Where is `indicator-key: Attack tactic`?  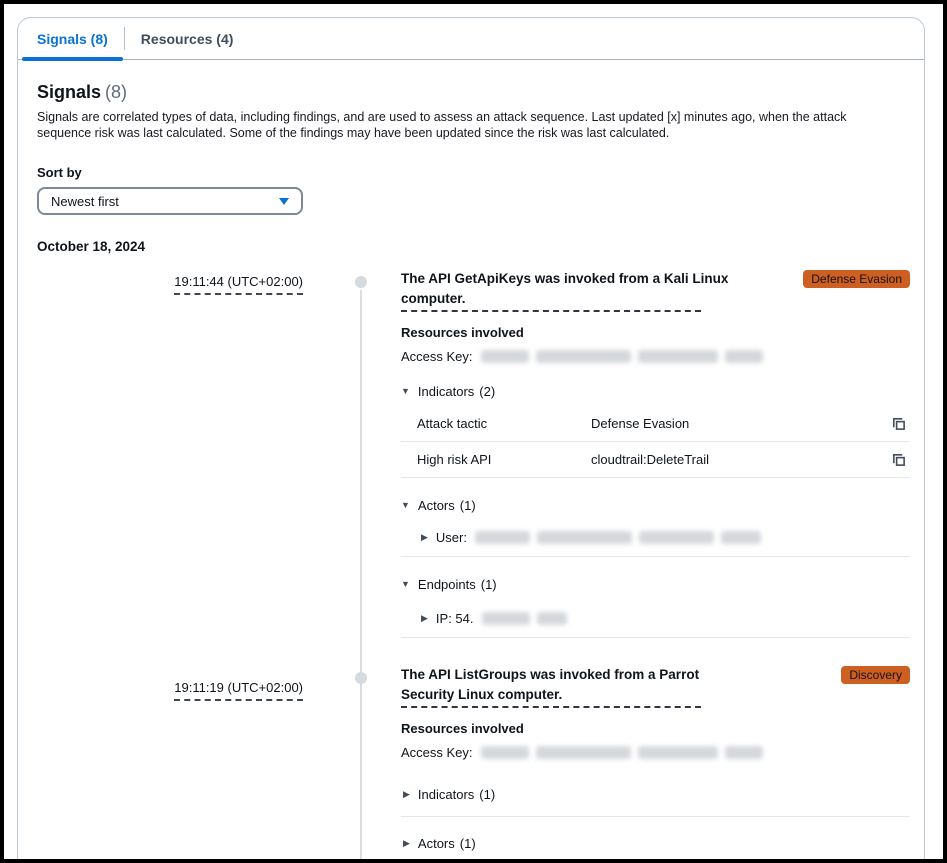 indicator-key: Attack tactic is located at coordinates (452, 423).